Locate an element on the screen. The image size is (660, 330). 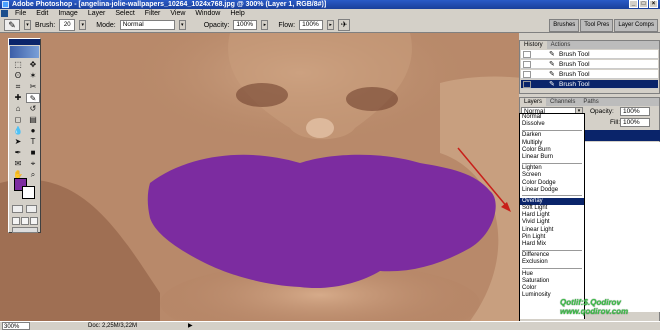
tab-paths: Paths is located at coordinates (590, 102).